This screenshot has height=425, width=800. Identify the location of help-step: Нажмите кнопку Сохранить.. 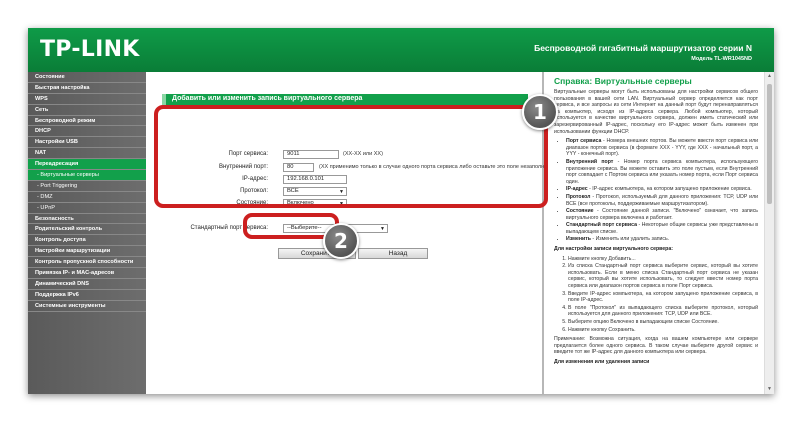
(663, 330).